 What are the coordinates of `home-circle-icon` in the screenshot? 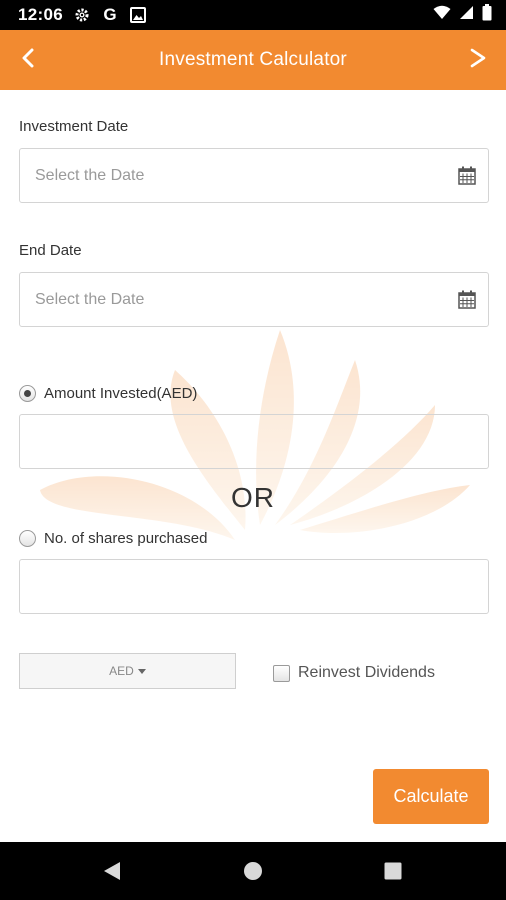 It's located at (253, 871).